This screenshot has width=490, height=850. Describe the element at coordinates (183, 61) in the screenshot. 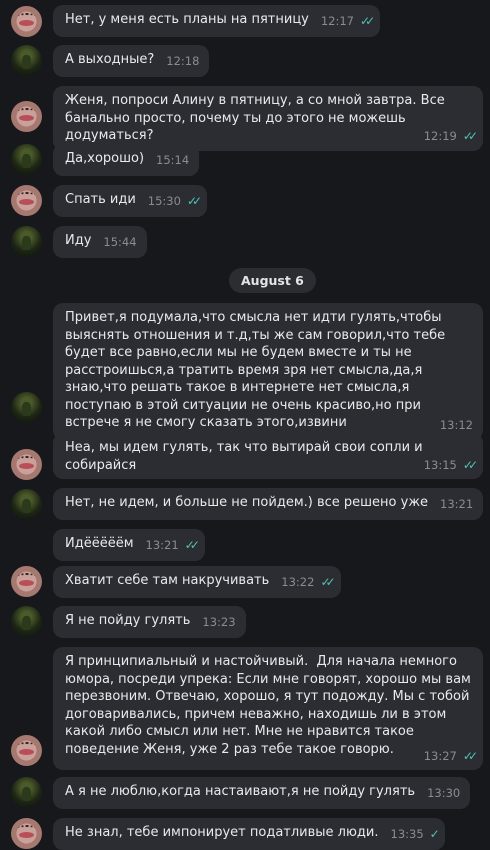

I see `message-time: 12:18` at that location.